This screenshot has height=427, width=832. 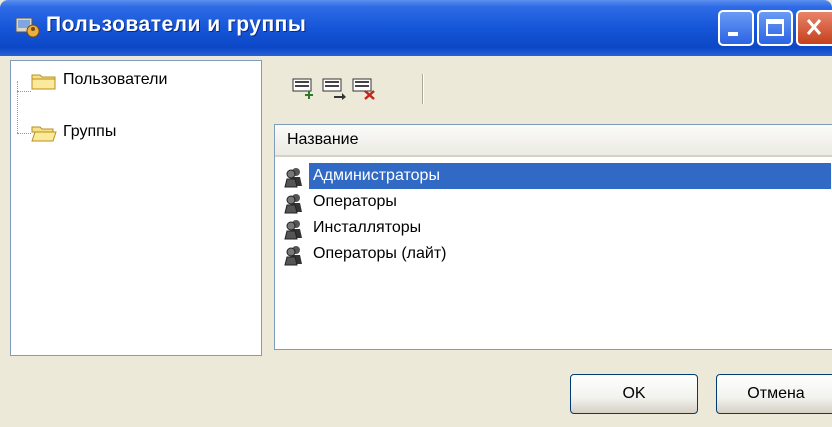 I want to click on add-group-button, so click(x=304, y=88).